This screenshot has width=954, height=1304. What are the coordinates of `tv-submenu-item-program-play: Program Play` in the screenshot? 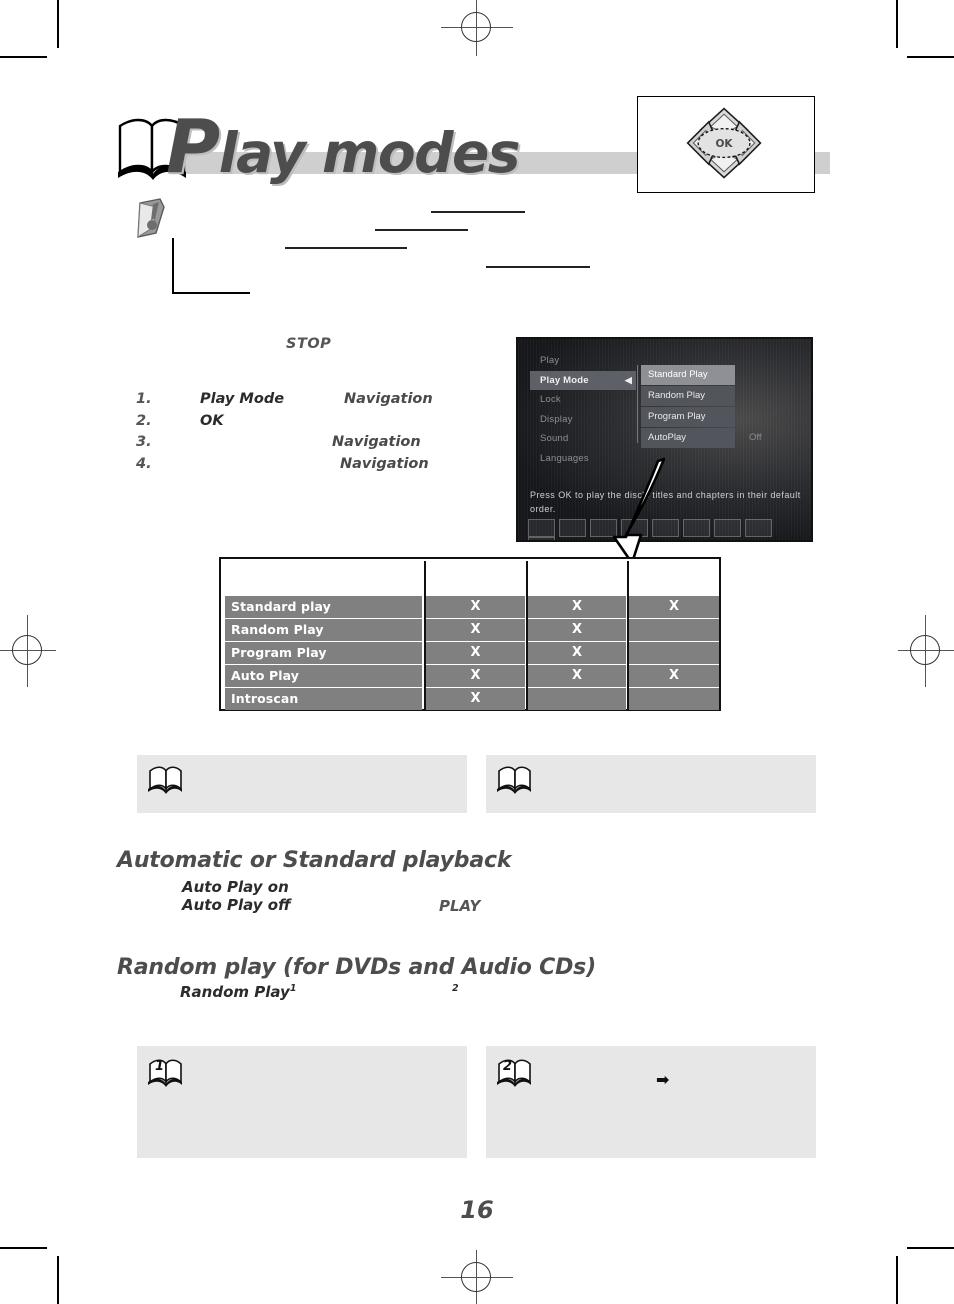 It's located at (688, 417).